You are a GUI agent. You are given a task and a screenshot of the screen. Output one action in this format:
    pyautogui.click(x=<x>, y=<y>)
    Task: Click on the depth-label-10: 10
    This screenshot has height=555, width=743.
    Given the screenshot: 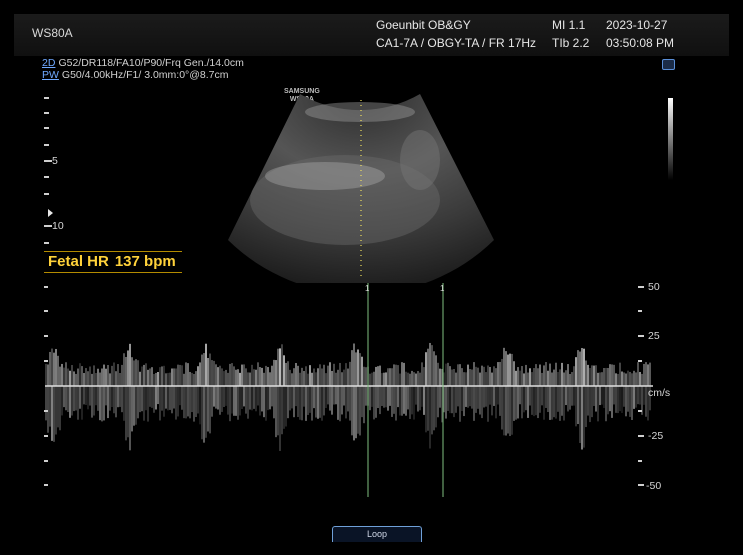 What is the action you would take?
    pyautogui.click(x=58, y=226)
    